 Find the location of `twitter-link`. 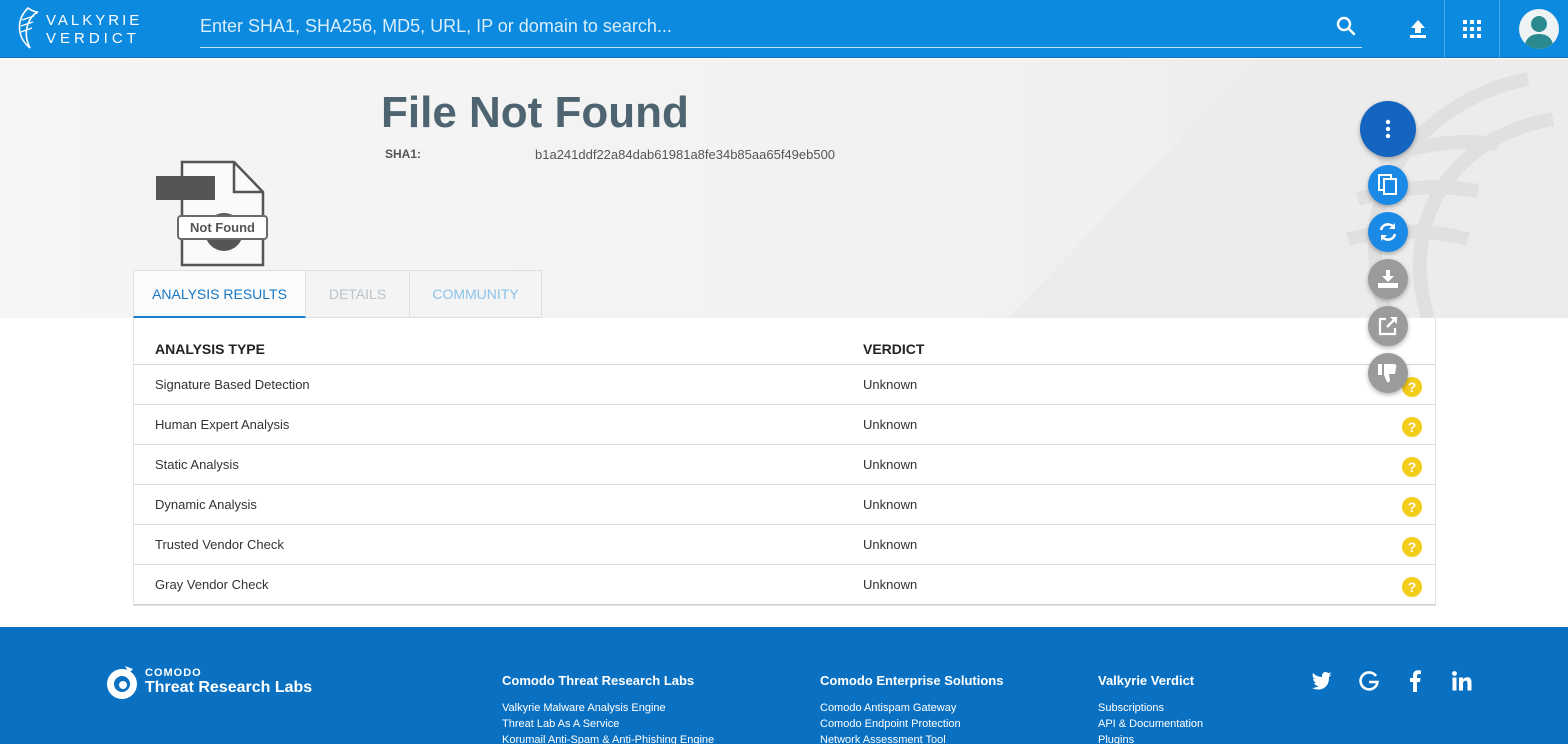

twitter-link is located at coordinates (1322, 681).